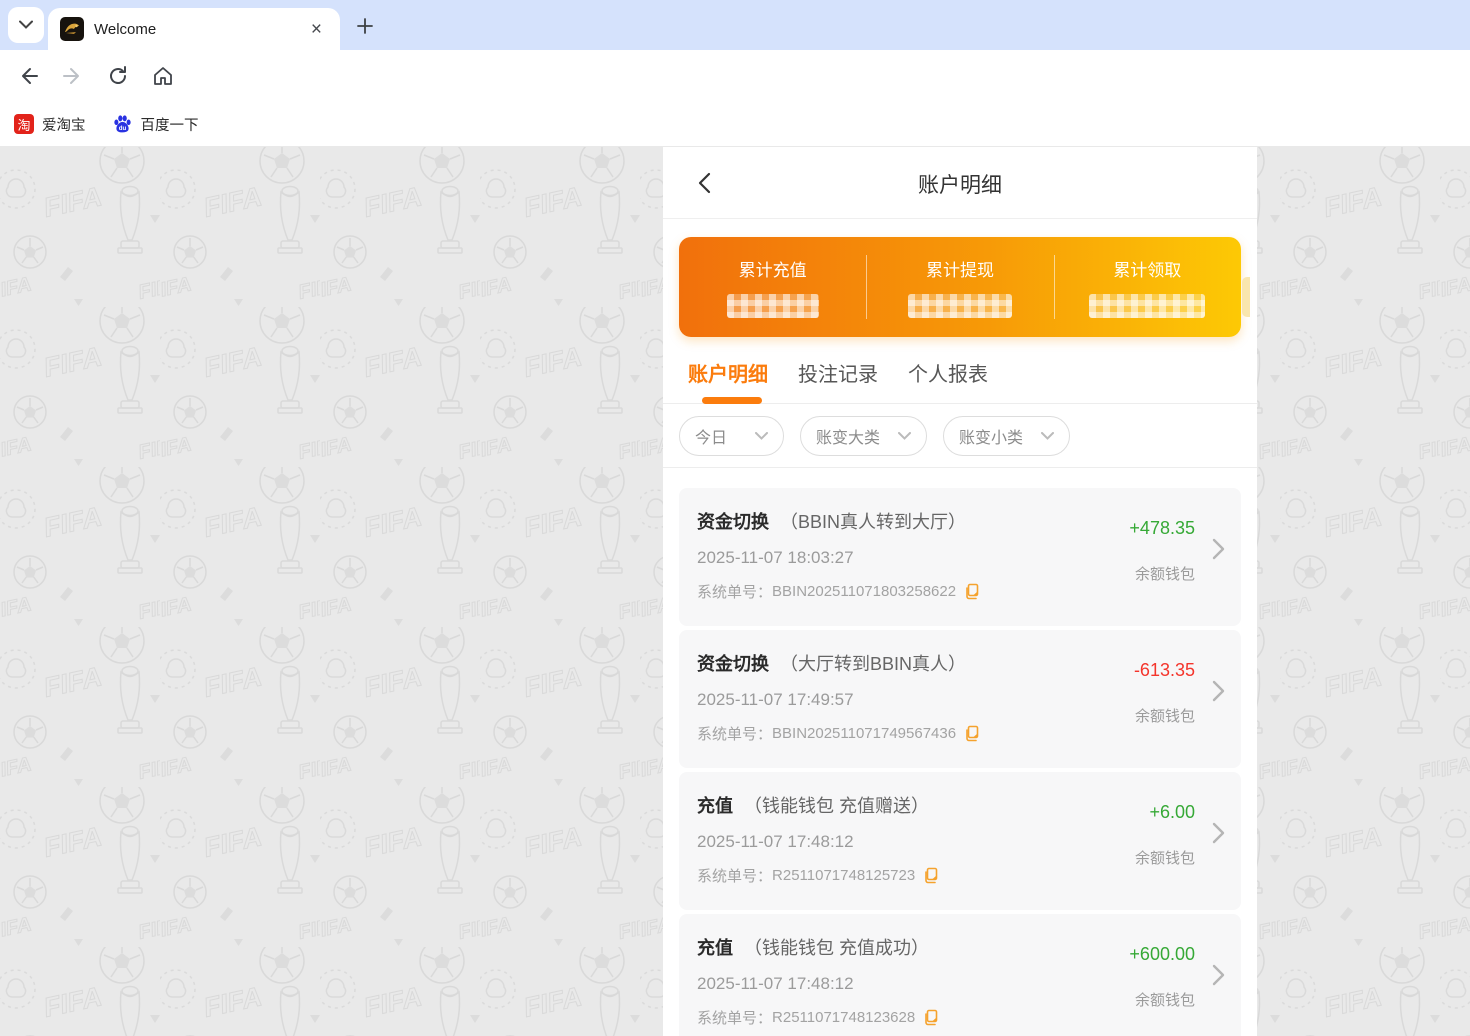  I want to click on amount: +600.00, so click(1162, 954).